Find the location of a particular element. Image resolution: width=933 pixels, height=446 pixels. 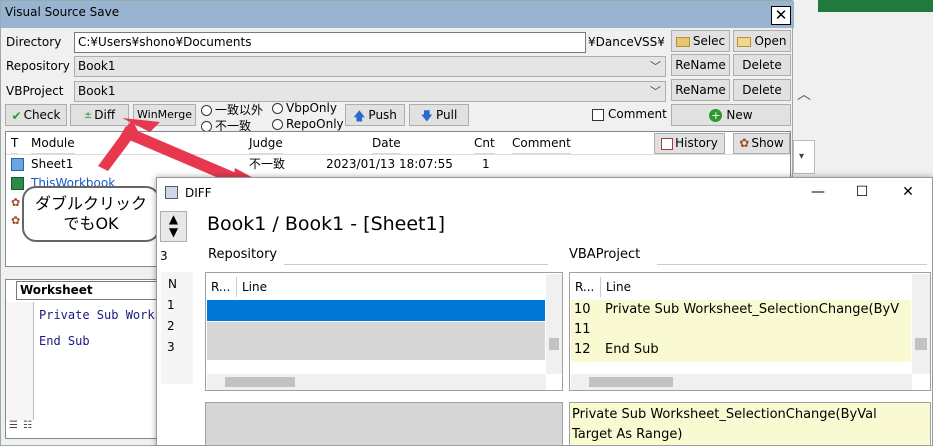

diff-window-title: DIFF is located at coordinates (198, 193).